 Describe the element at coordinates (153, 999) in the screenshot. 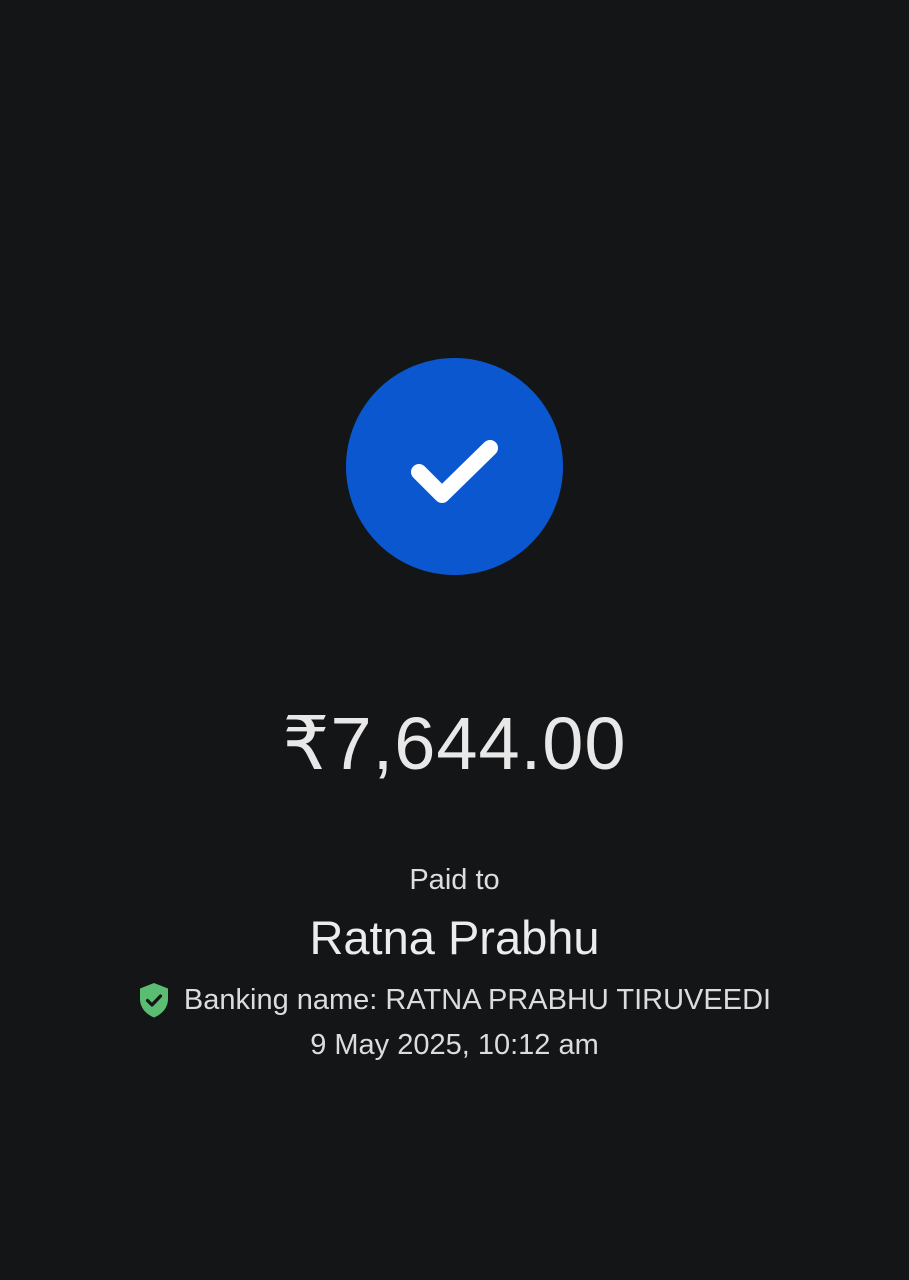

I see `verified-shield-icon` at that location.